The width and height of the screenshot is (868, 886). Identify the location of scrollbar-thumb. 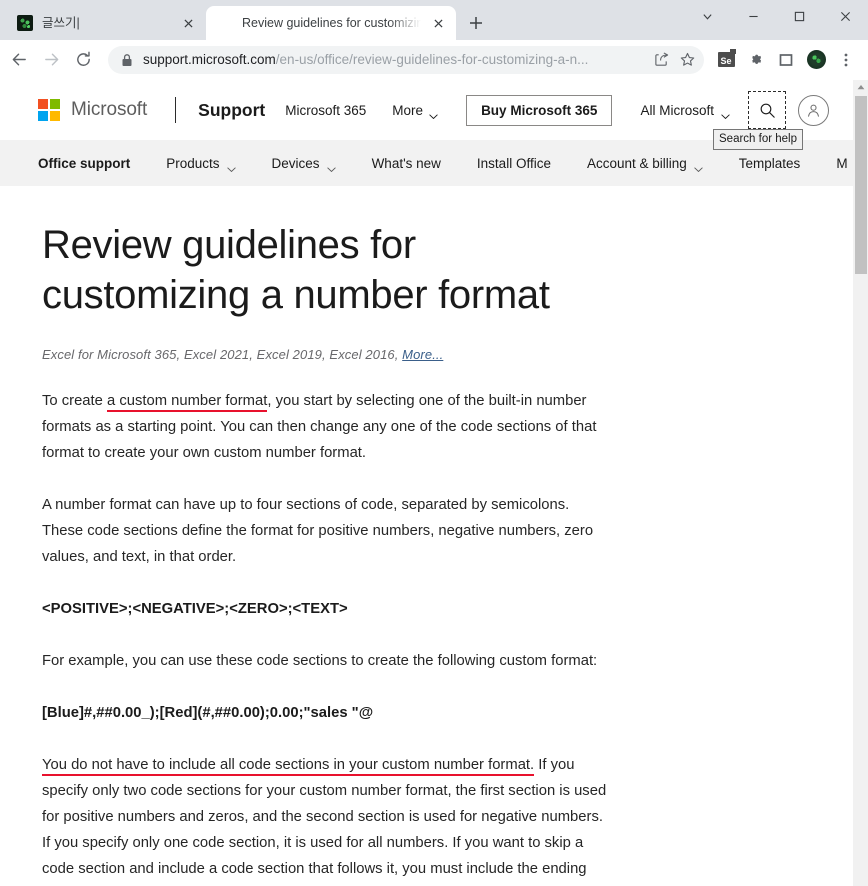
(861, 185).